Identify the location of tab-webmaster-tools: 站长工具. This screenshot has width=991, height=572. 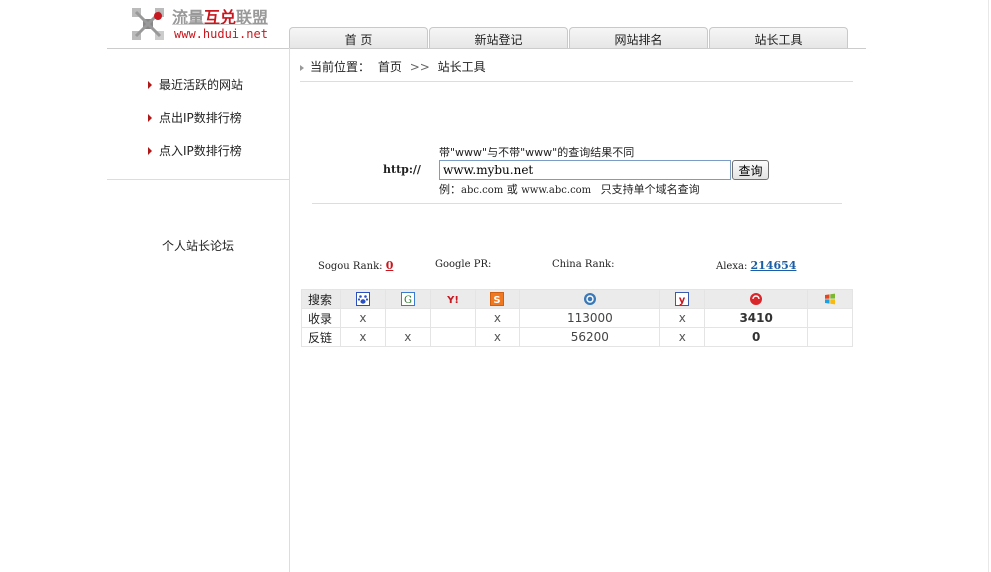
(778, 37).